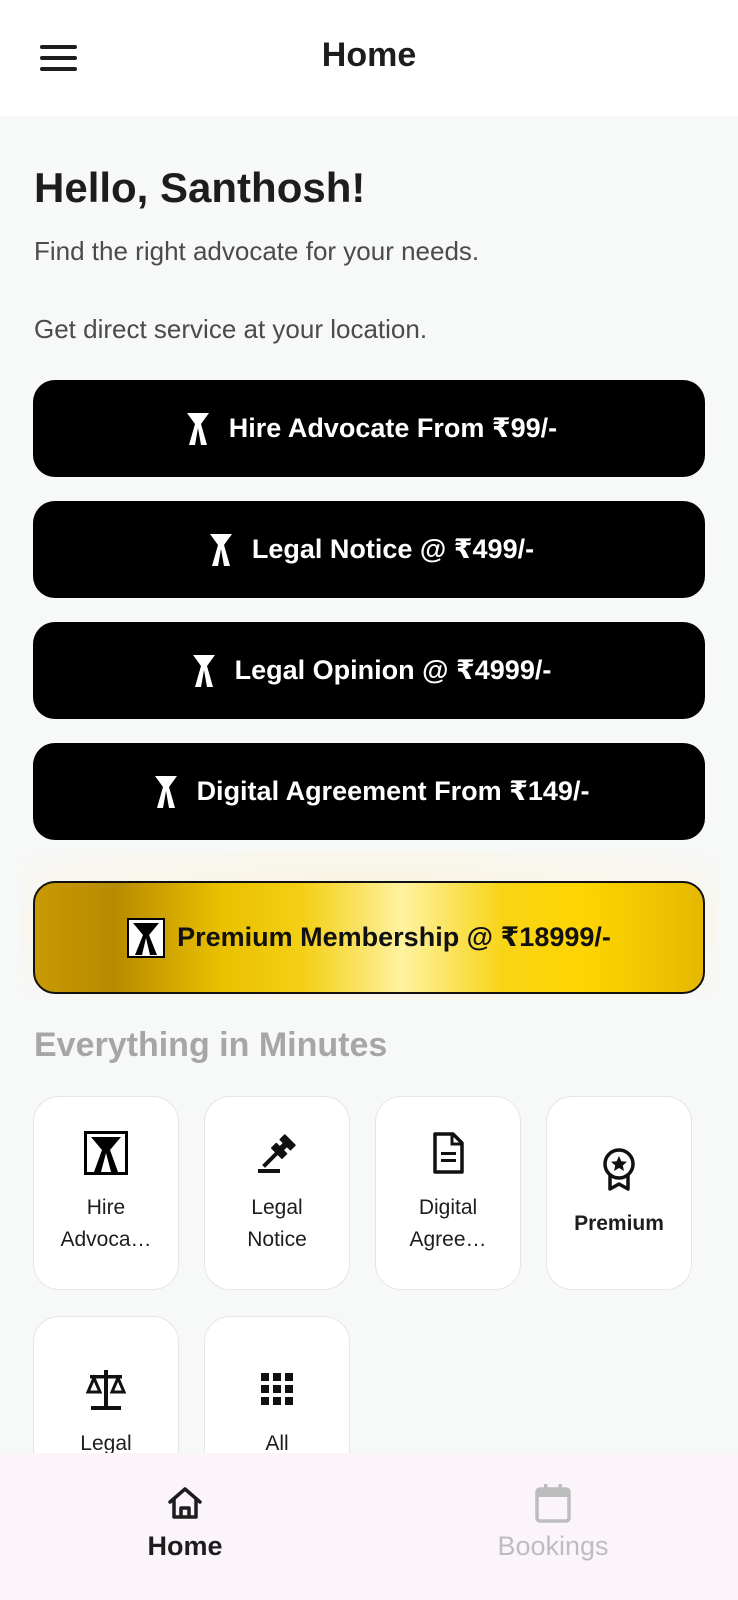  Describe the element at coordinates (553, 1546) in the screenshot. I see `nav-bookings-label: Bookings` at that location.